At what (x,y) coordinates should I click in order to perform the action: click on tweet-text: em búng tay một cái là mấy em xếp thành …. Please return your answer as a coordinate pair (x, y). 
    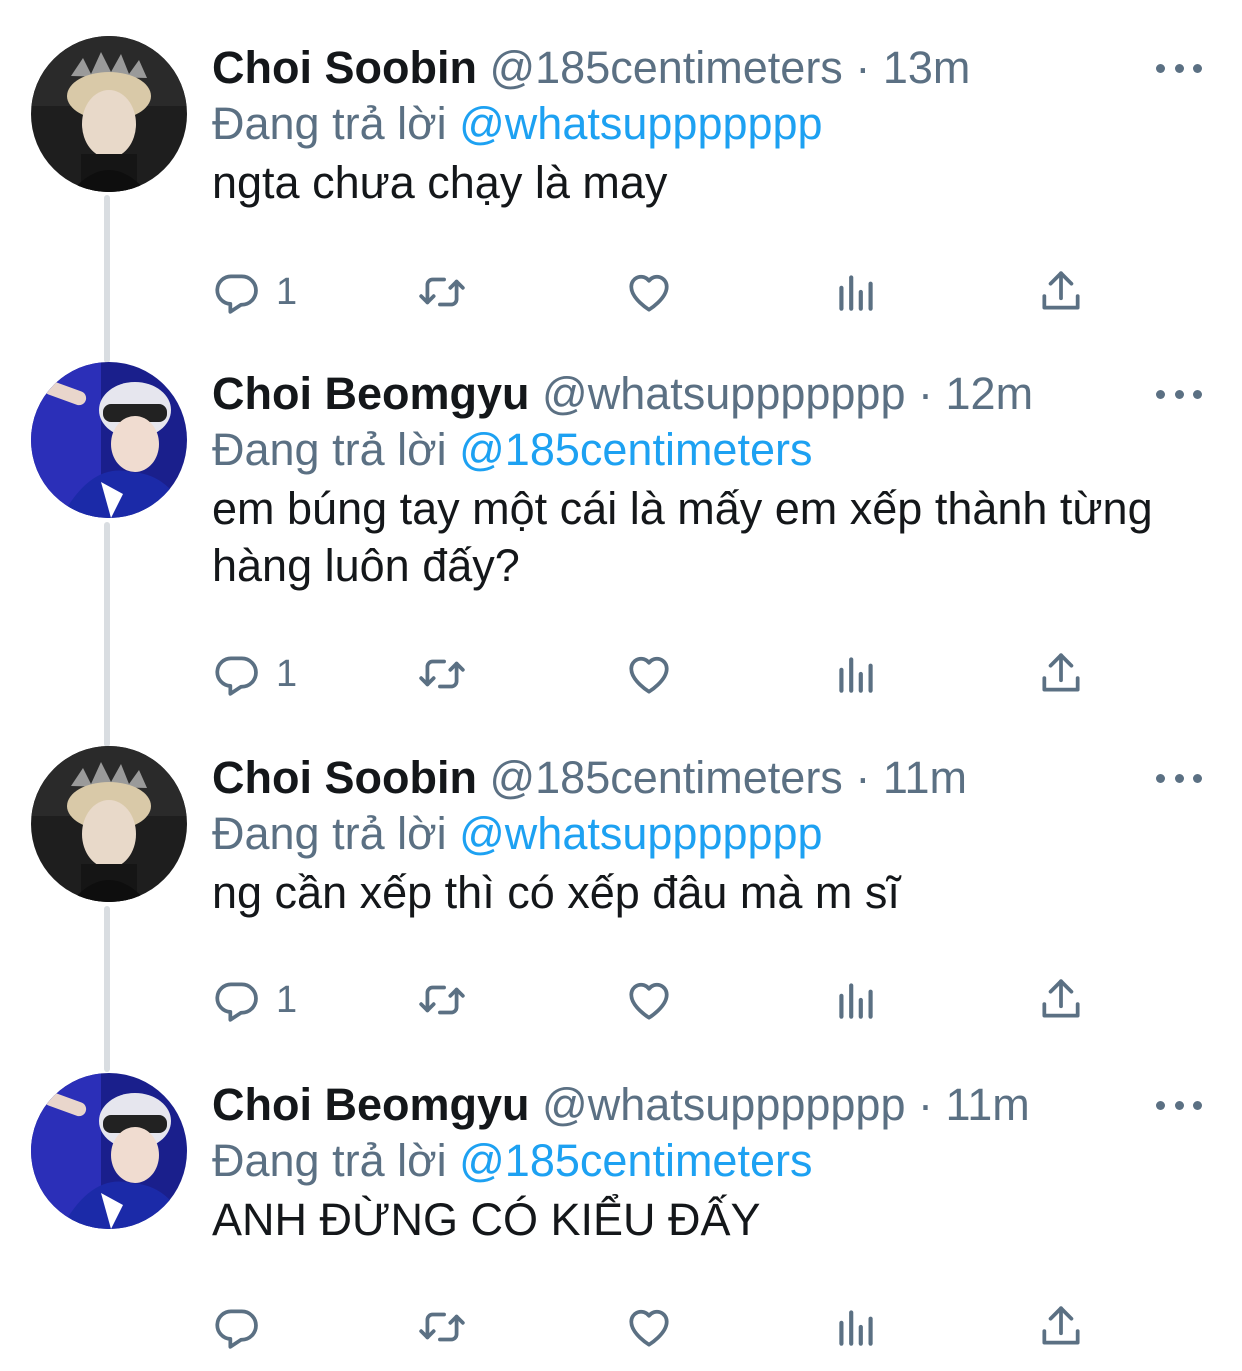
    Looking at the image, I should click on (682, 537).